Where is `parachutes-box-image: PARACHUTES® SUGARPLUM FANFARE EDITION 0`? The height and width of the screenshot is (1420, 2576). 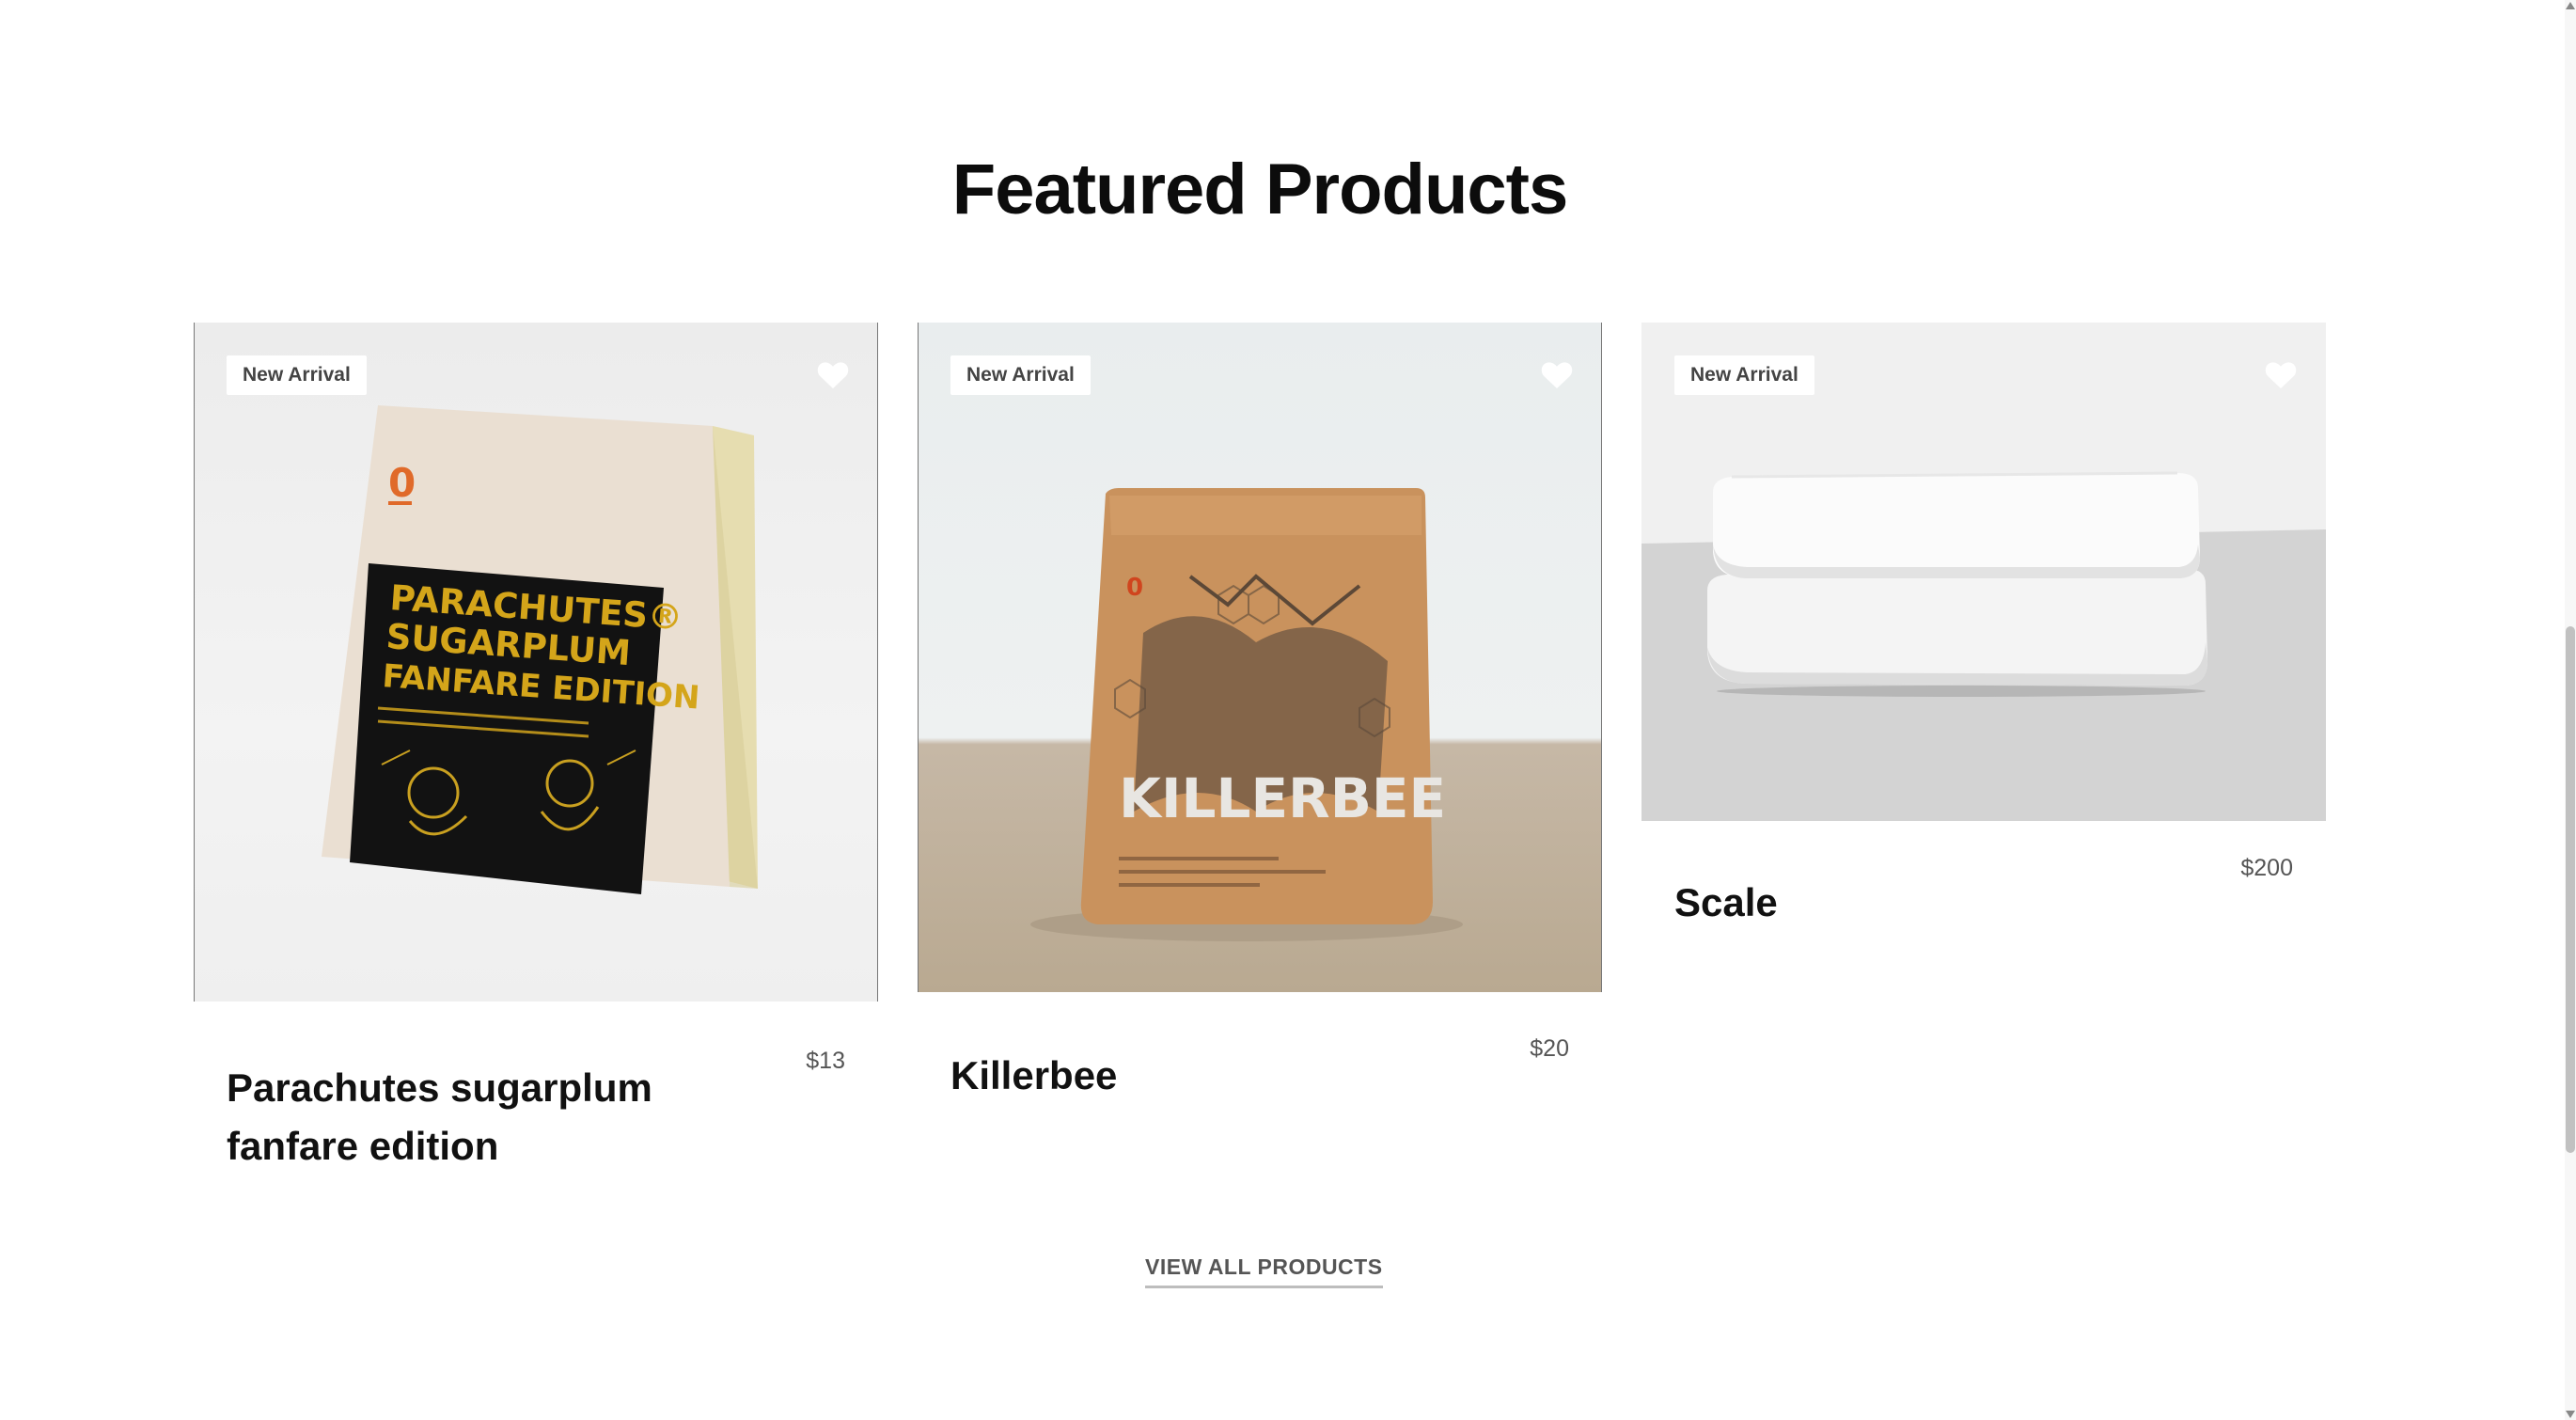
parachutes-box-image: PARACHUTES® SUGARPLUM FANFARE EDITION 0 is located at coordinates (540, 649).